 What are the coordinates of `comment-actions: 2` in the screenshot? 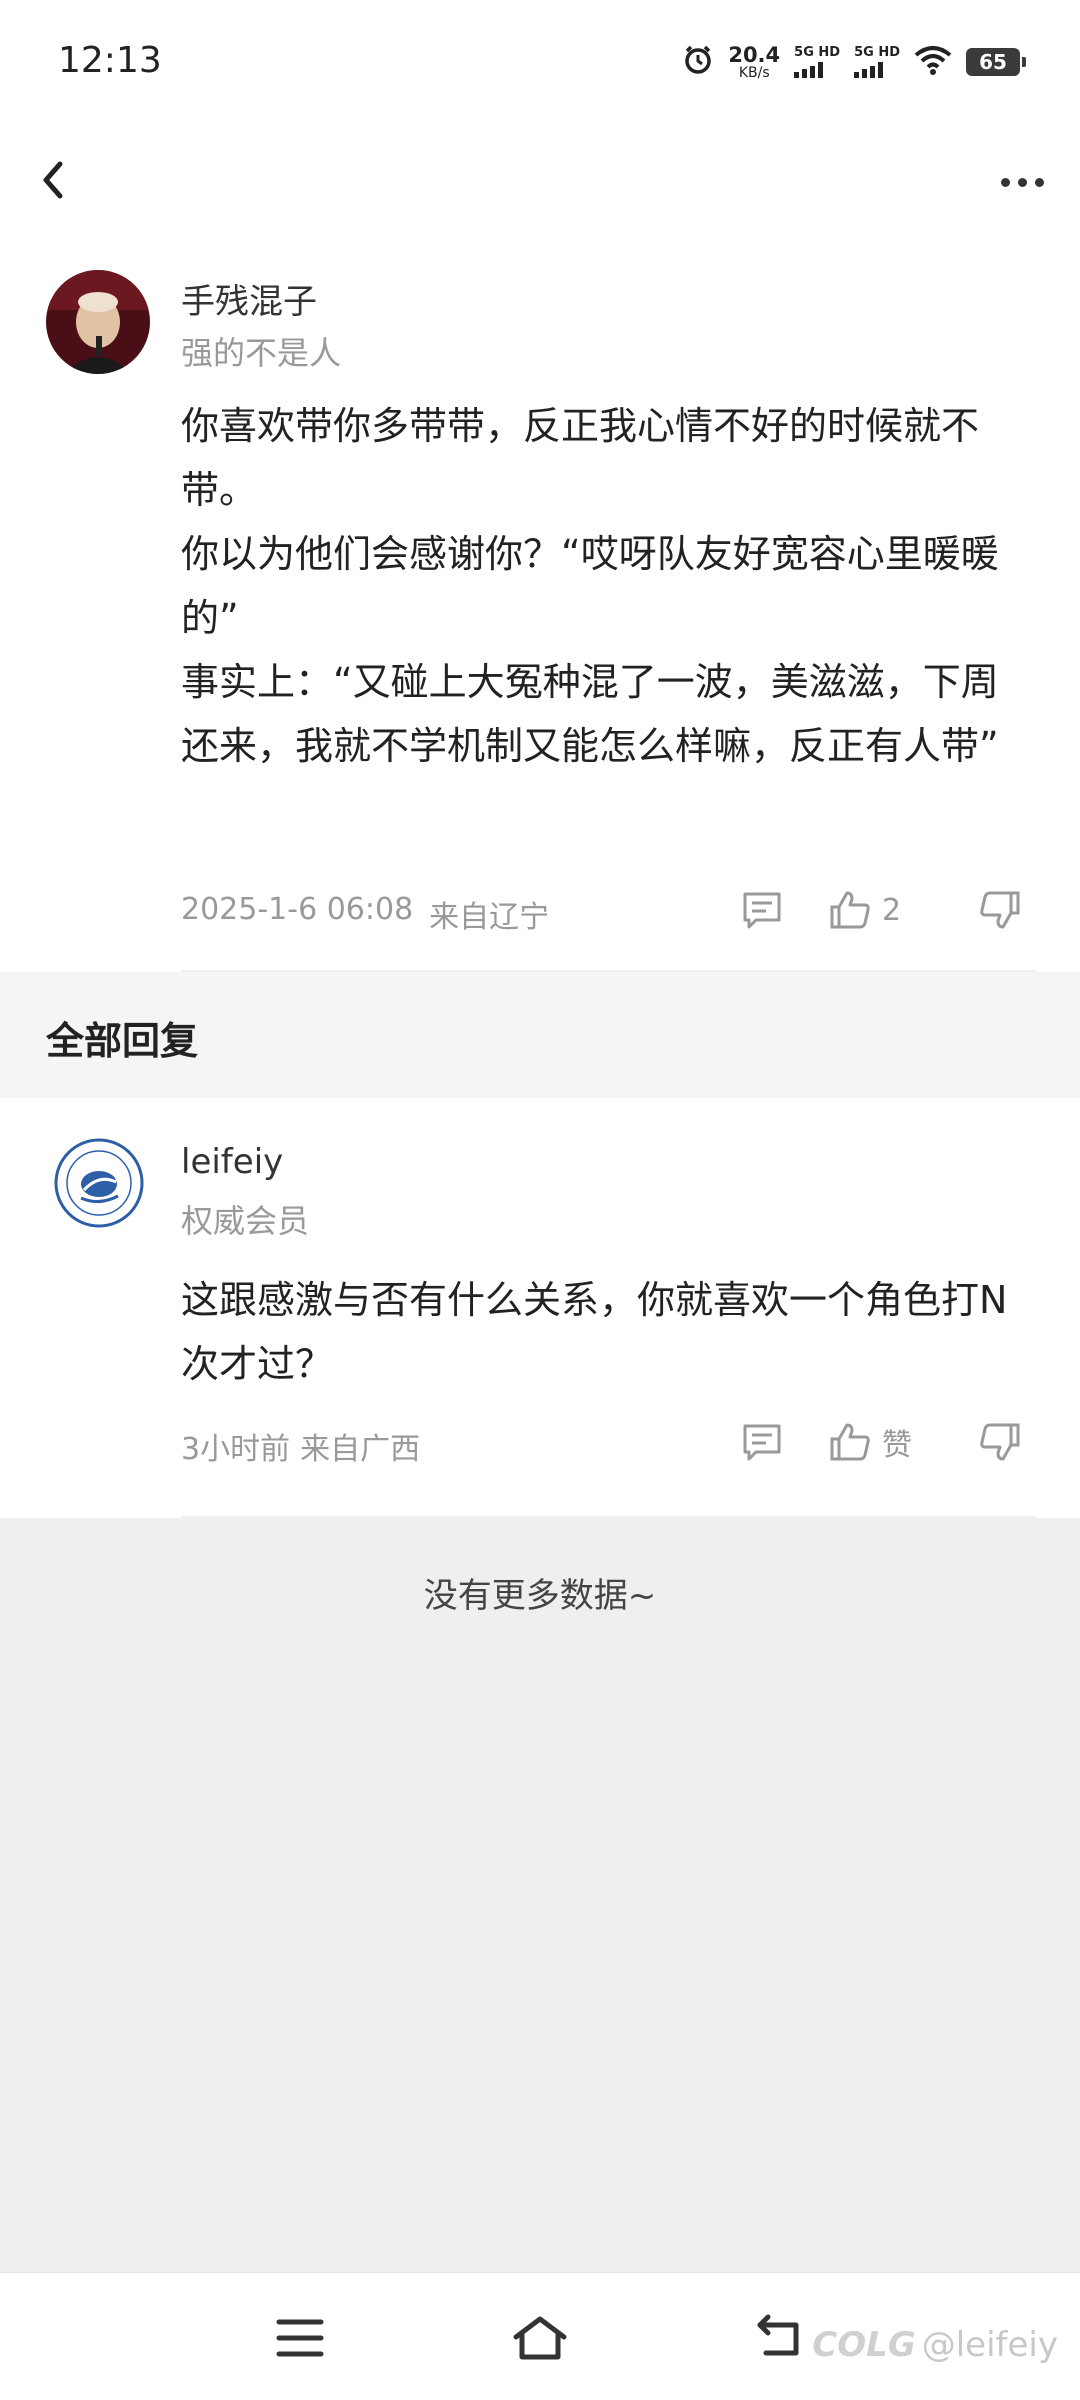 It's located at (890, 910).